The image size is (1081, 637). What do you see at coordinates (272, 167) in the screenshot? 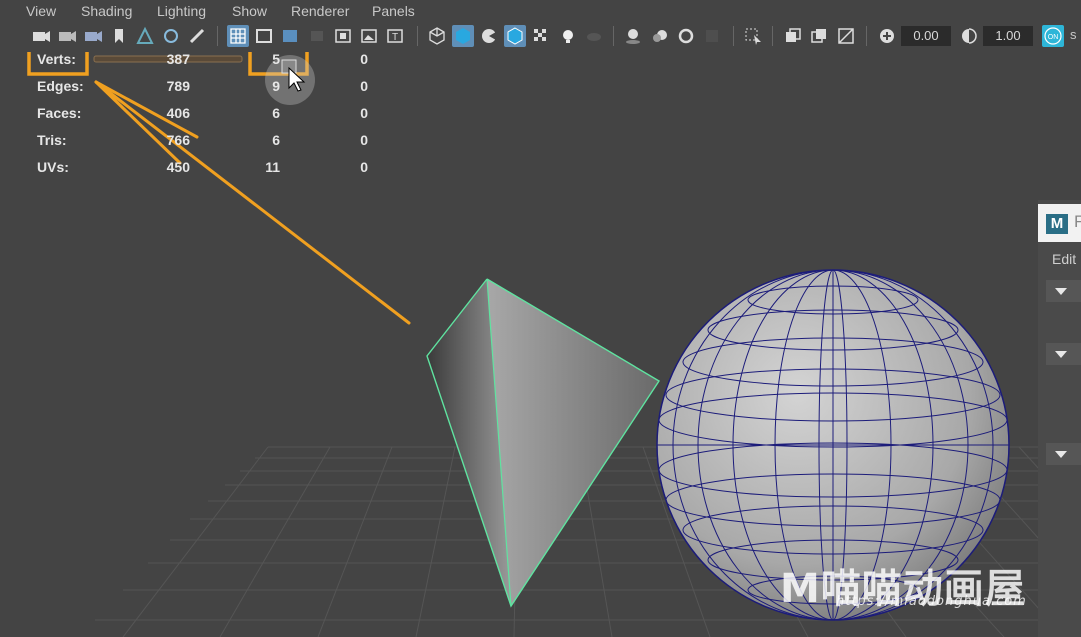
I see `hud-uvs-selected: 11` at bounding box center [272, 167].